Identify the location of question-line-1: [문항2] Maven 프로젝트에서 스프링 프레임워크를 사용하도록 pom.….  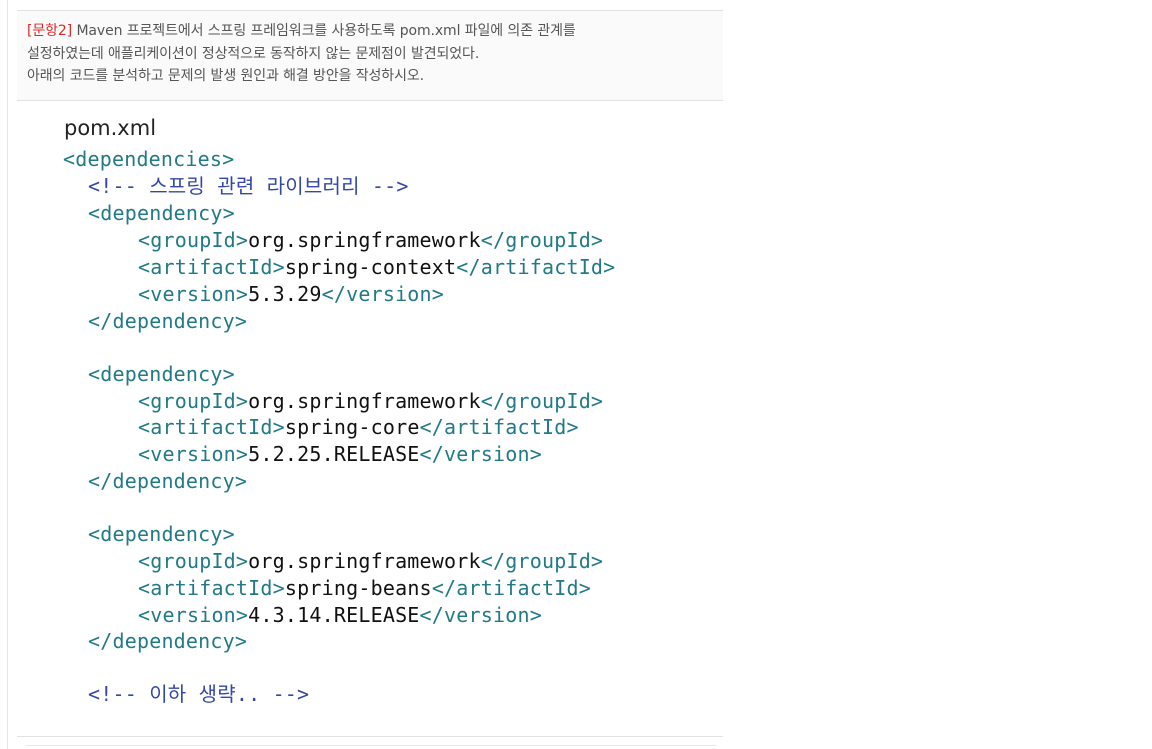
(375, 31).